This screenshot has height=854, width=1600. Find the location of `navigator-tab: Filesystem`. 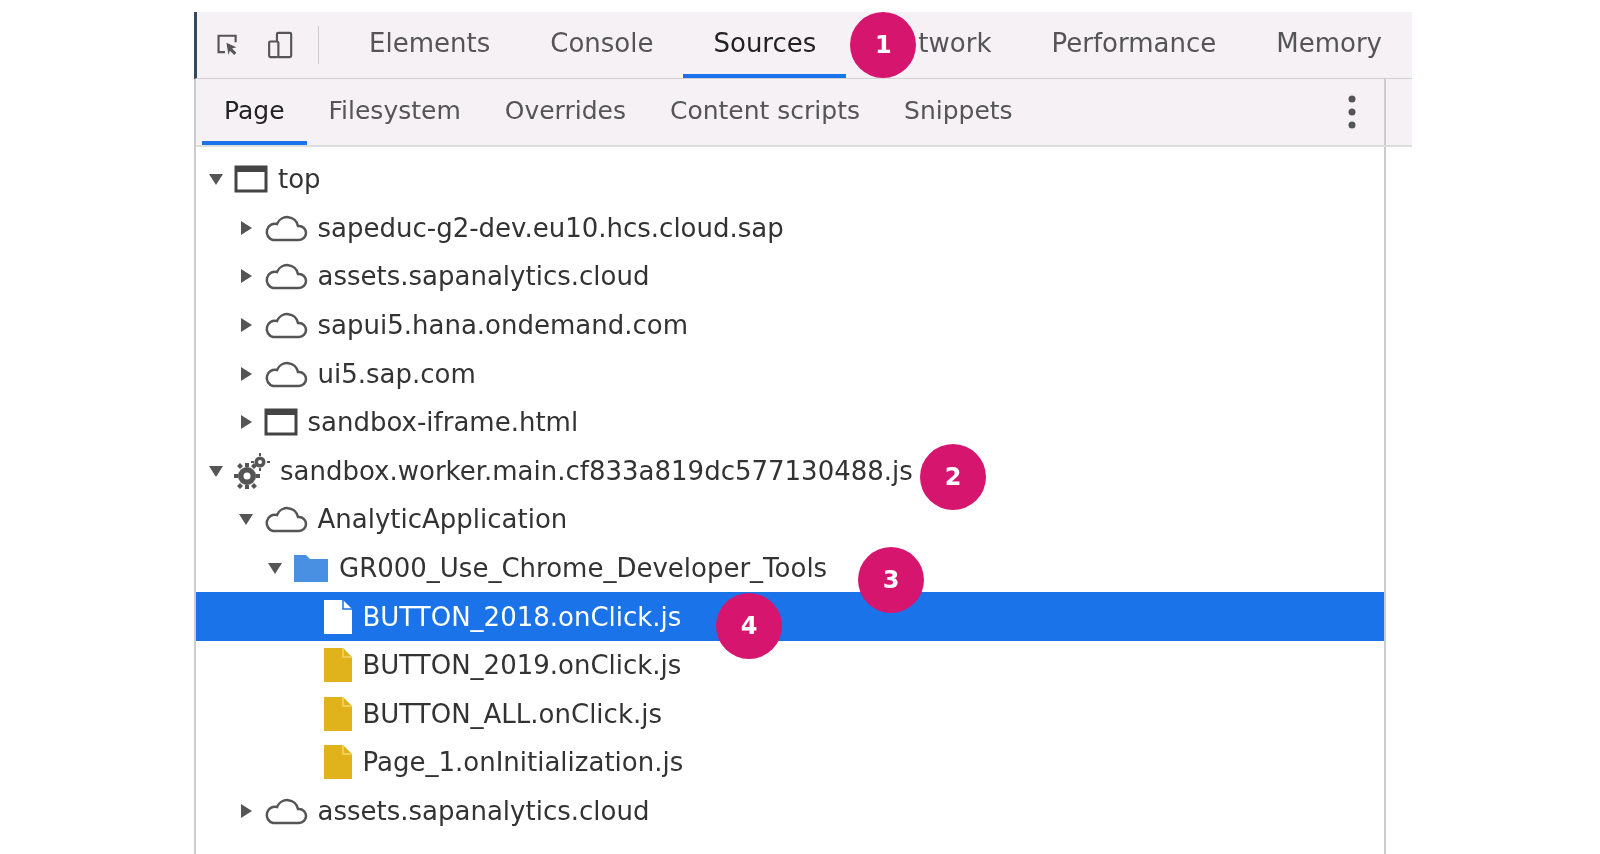

navigator-tab: Filesystem is located at coordinates (394, 112).